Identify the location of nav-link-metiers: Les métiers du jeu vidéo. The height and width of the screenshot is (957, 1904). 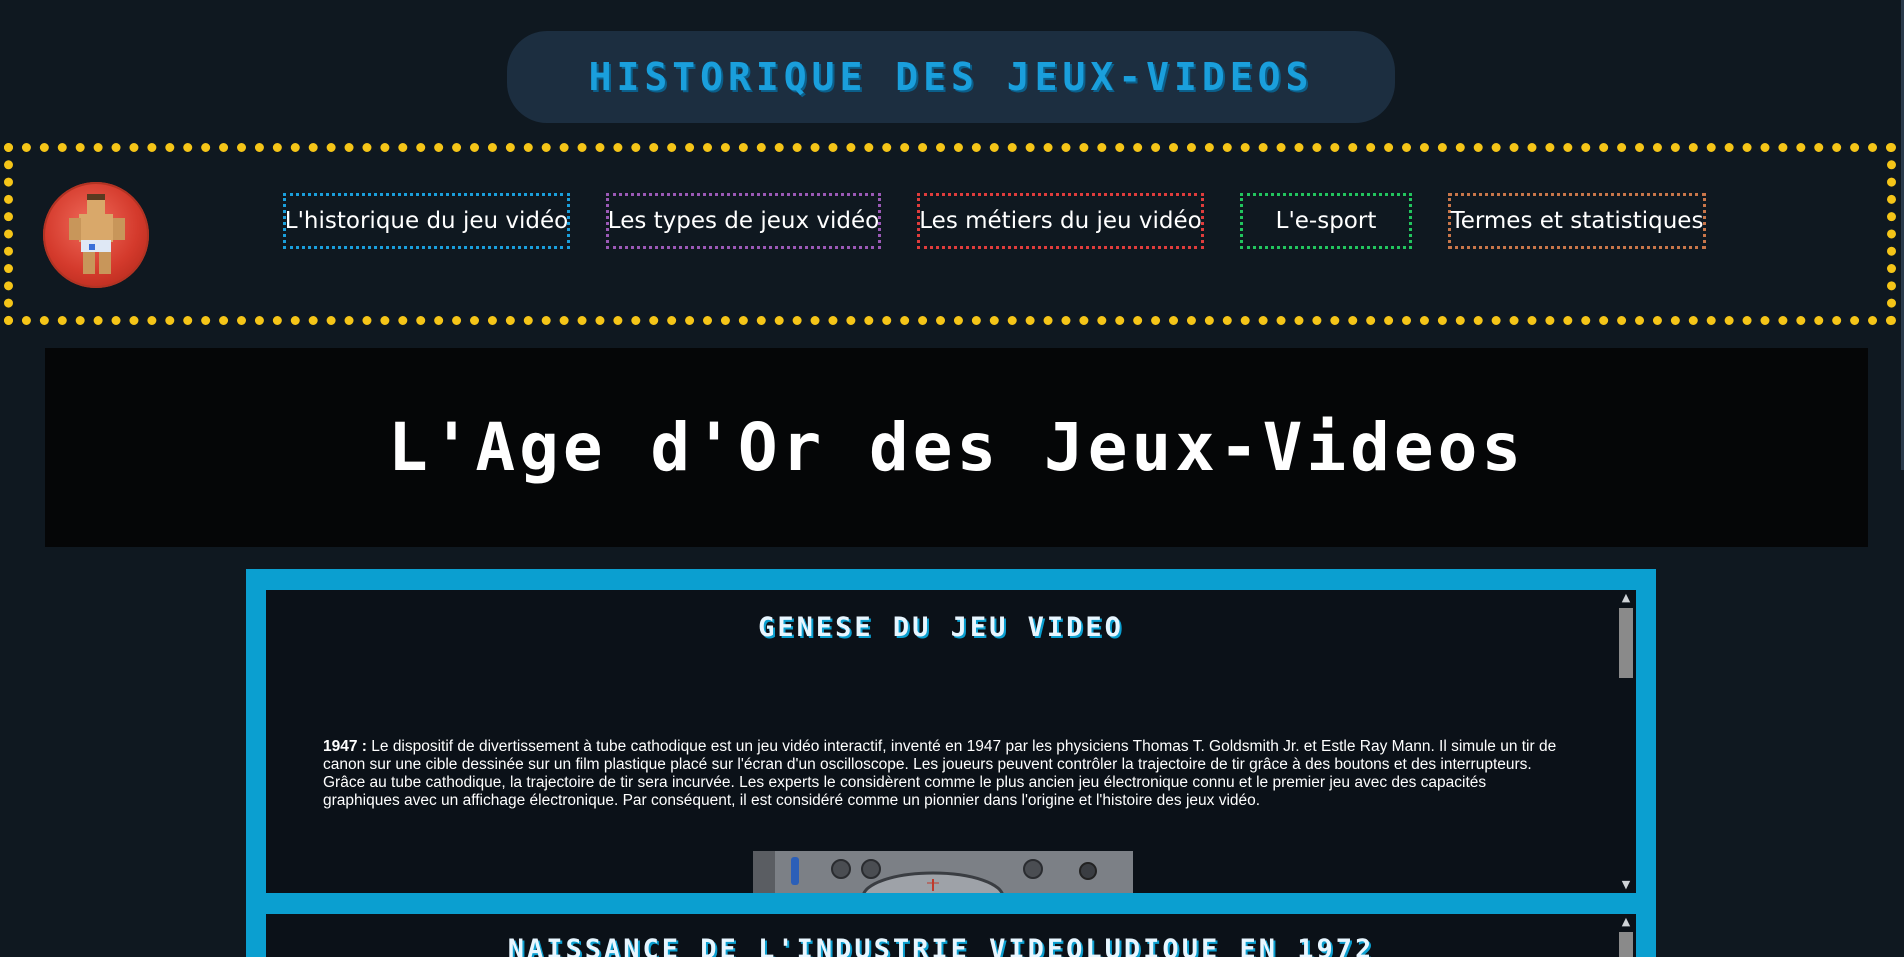
(1060, 221).